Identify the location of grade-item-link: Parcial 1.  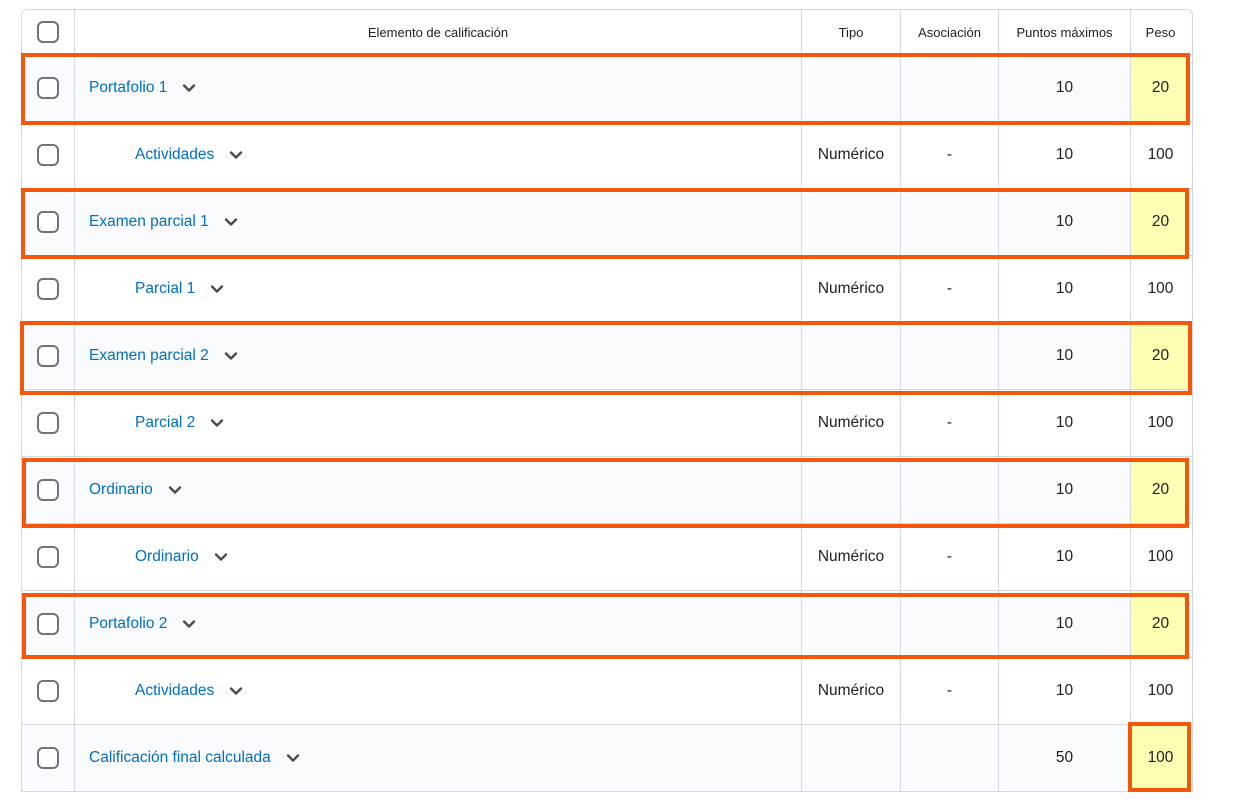
(165, 289).